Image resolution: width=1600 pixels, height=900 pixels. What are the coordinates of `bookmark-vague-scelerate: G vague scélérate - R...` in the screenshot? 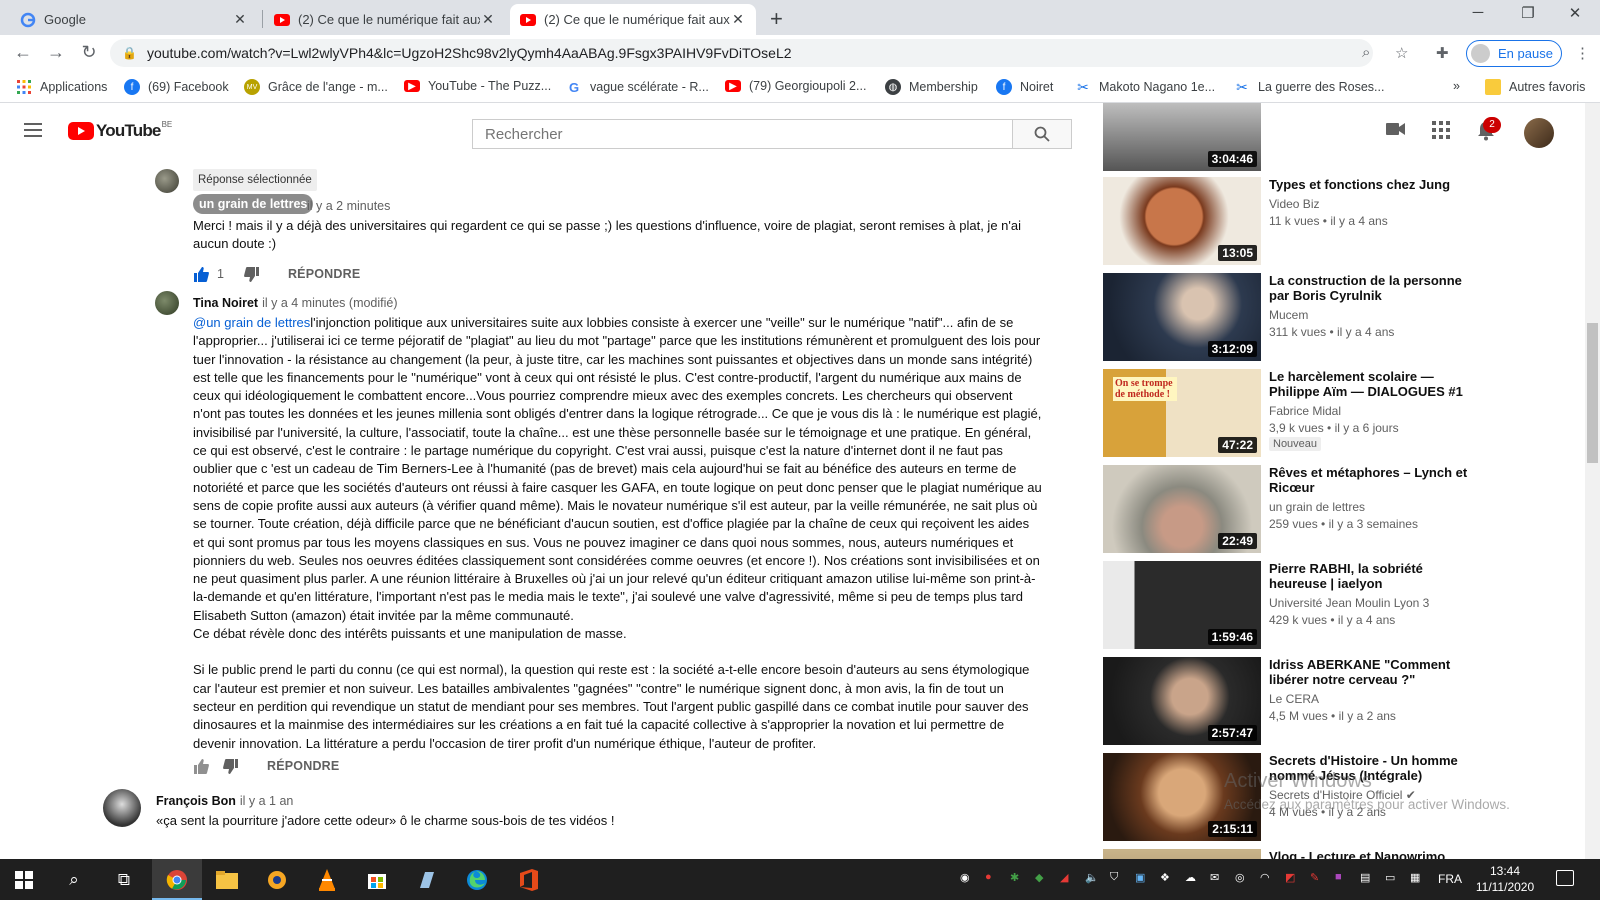 It's located at (637, 87).